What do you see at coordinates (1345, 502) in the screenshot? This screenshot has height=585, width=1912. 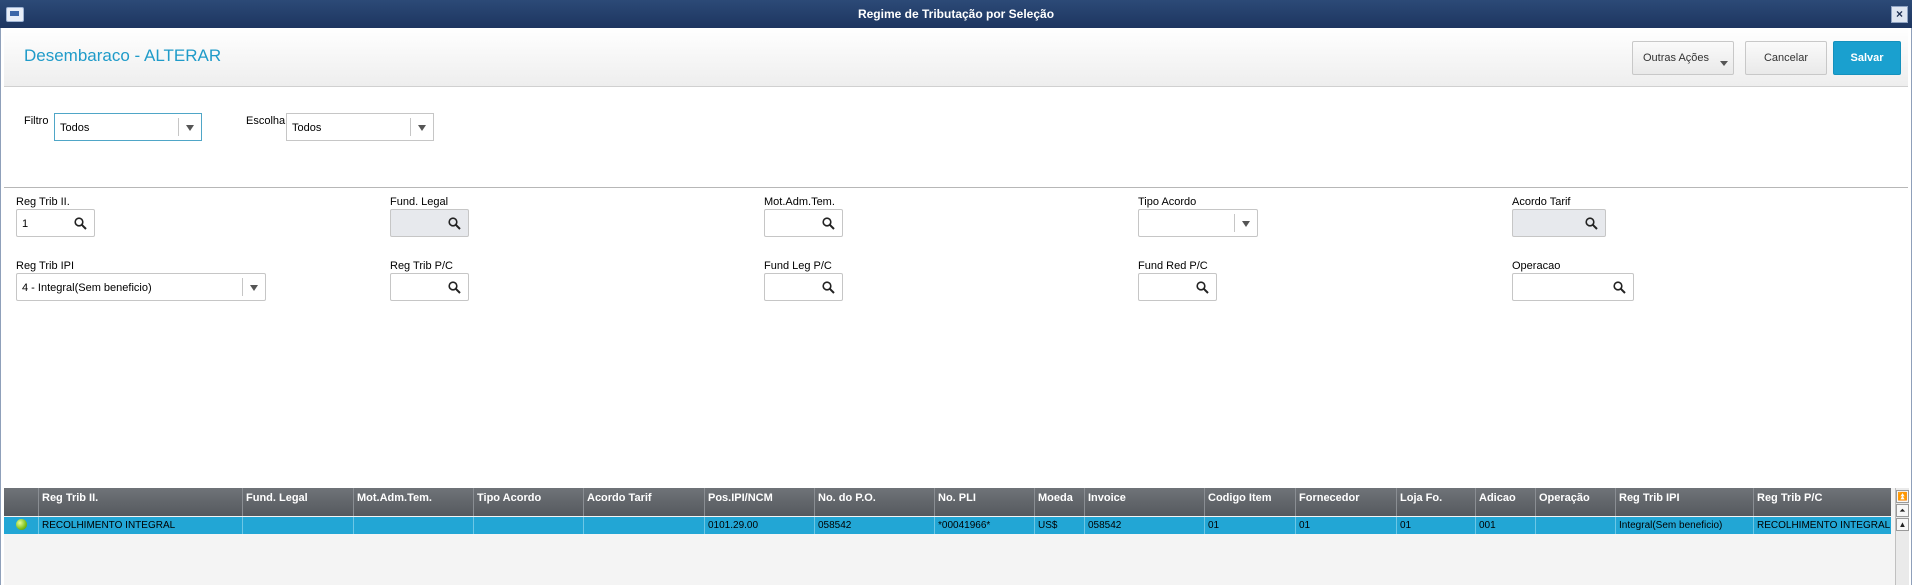 I see `grid-header-cell: Fornecedor` at bounding box center [1345, 502].